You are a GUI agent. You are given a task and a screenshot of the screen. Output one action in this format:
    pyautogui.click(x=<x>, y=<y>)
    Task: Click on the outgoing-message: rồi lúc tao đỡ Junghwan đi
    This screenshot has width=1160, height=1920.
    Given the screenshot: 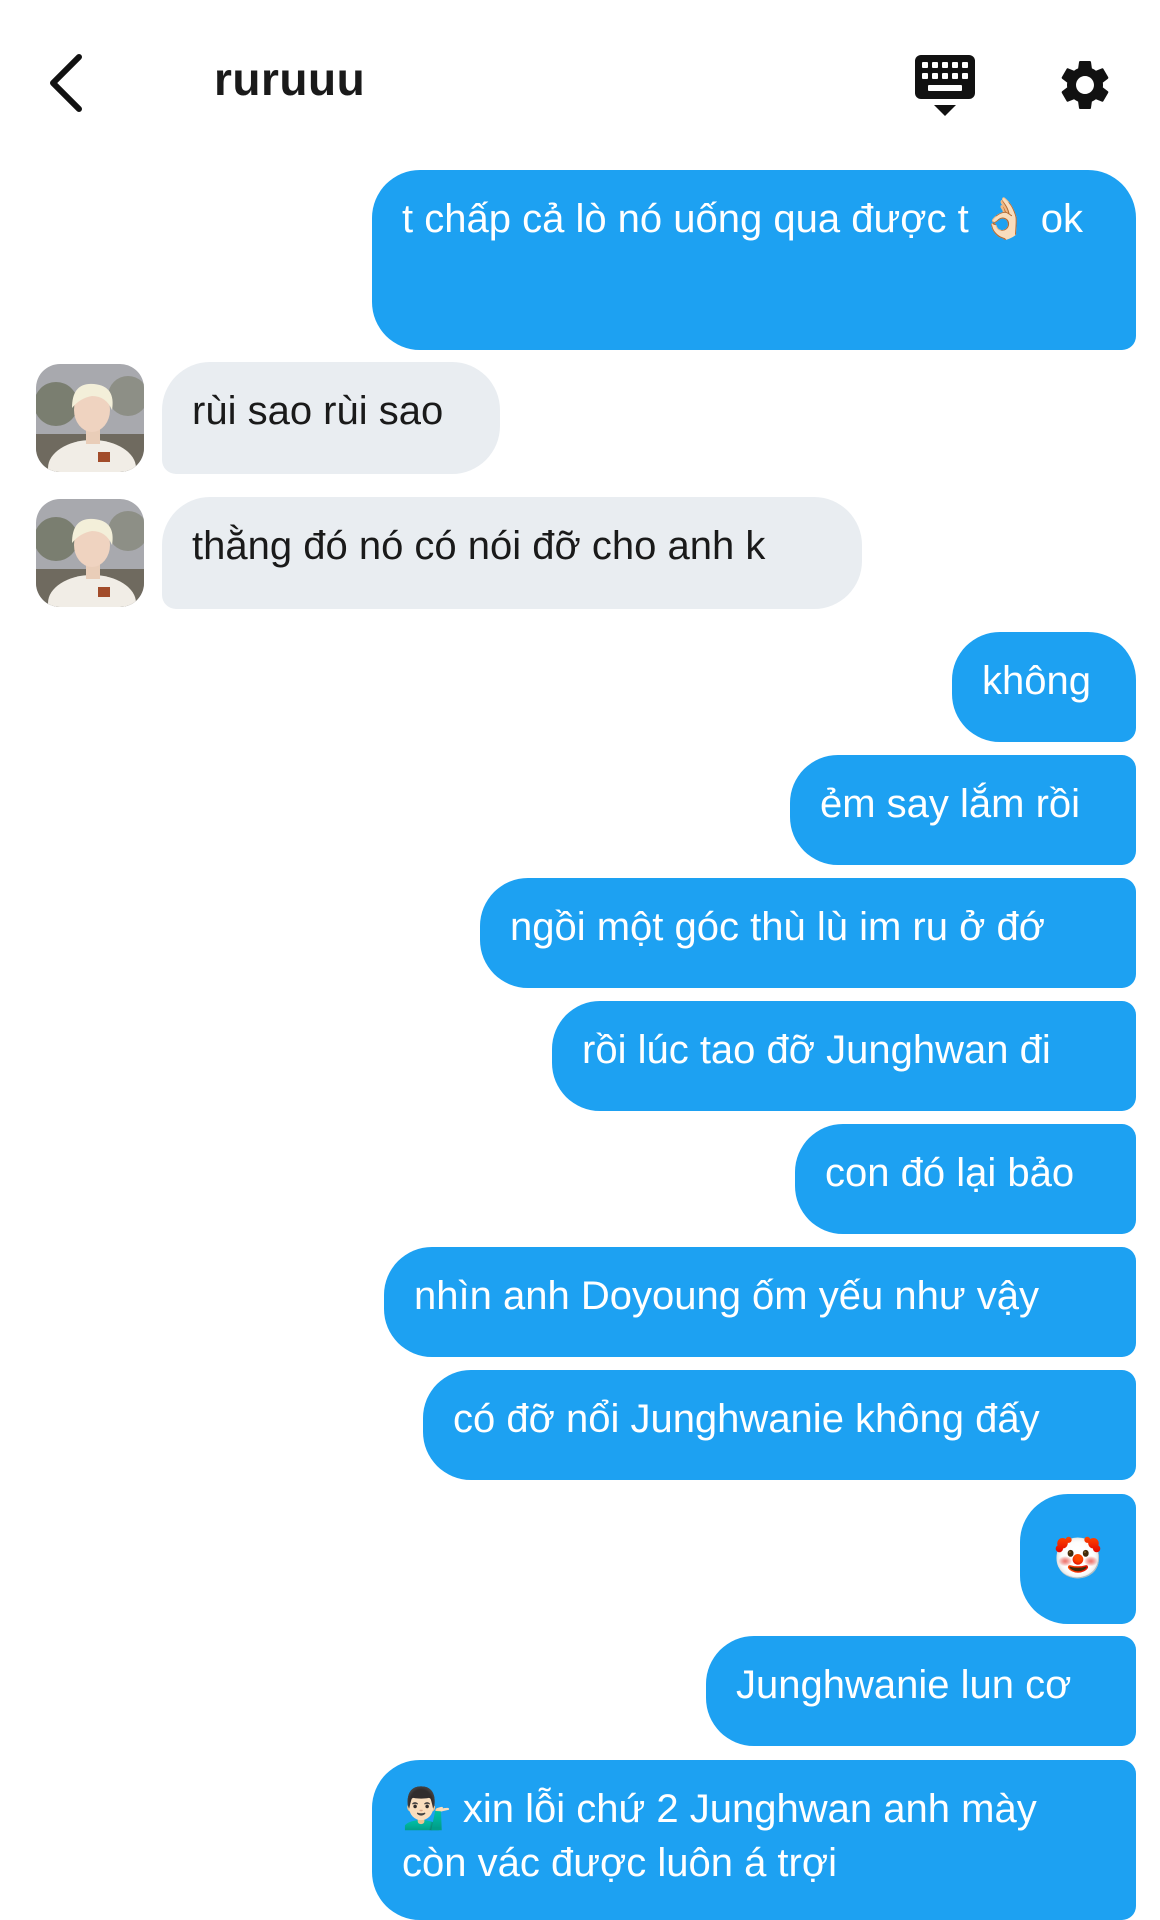 What is the action you would take?
    pyautogui.click(x=844, y=1056)
    